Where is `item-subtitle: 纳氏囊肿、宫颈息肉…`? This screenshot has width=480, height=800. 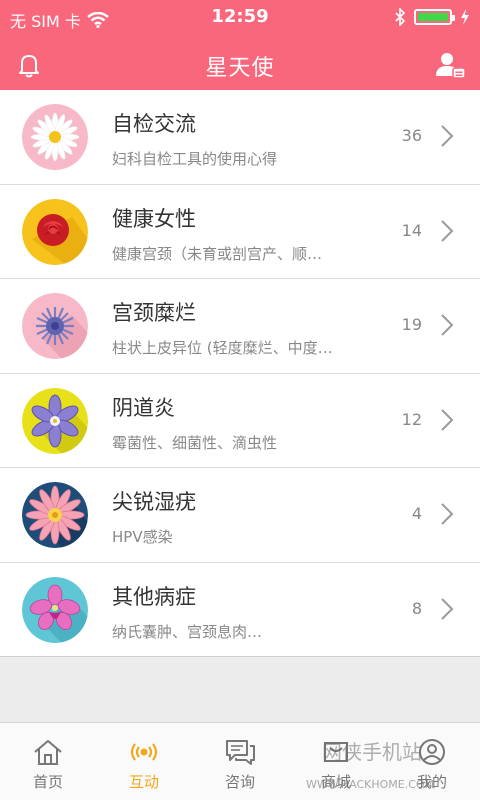
item-subtitle: 纳氏囊肿、宫颈息肉… is located at coordinates (187, 631).